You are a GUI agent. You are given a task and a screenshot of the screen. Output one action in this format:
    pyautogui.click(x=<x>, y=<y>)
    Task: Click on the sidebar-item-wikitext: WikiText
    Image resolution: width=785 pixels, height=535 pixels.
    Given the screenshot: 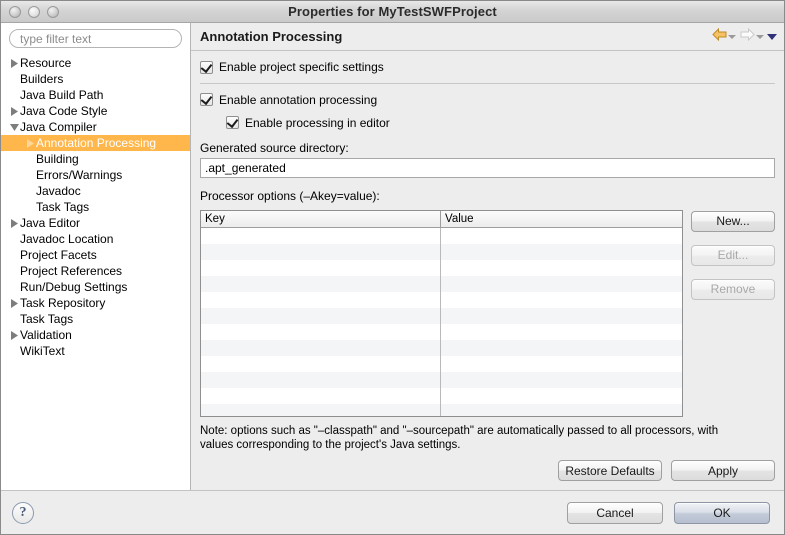 What is the action you would take?
    pyautogui.click(x=95, y=351)
    